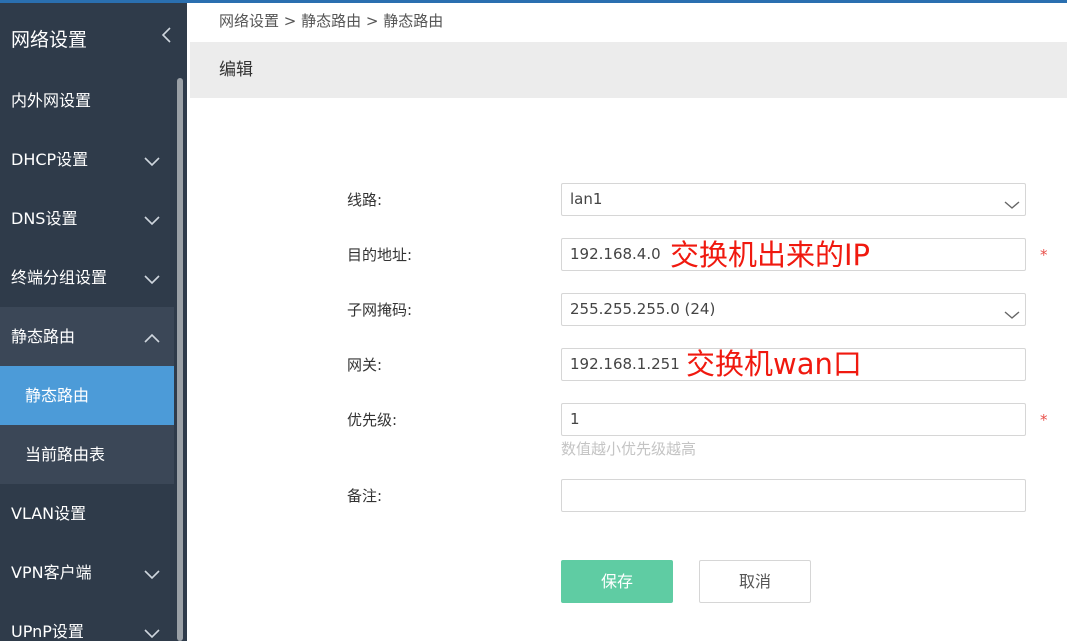  Describe the element at coordinates (625, 364) in the screenshot. I see `gateway-value: 192.168.1.251` at that location.